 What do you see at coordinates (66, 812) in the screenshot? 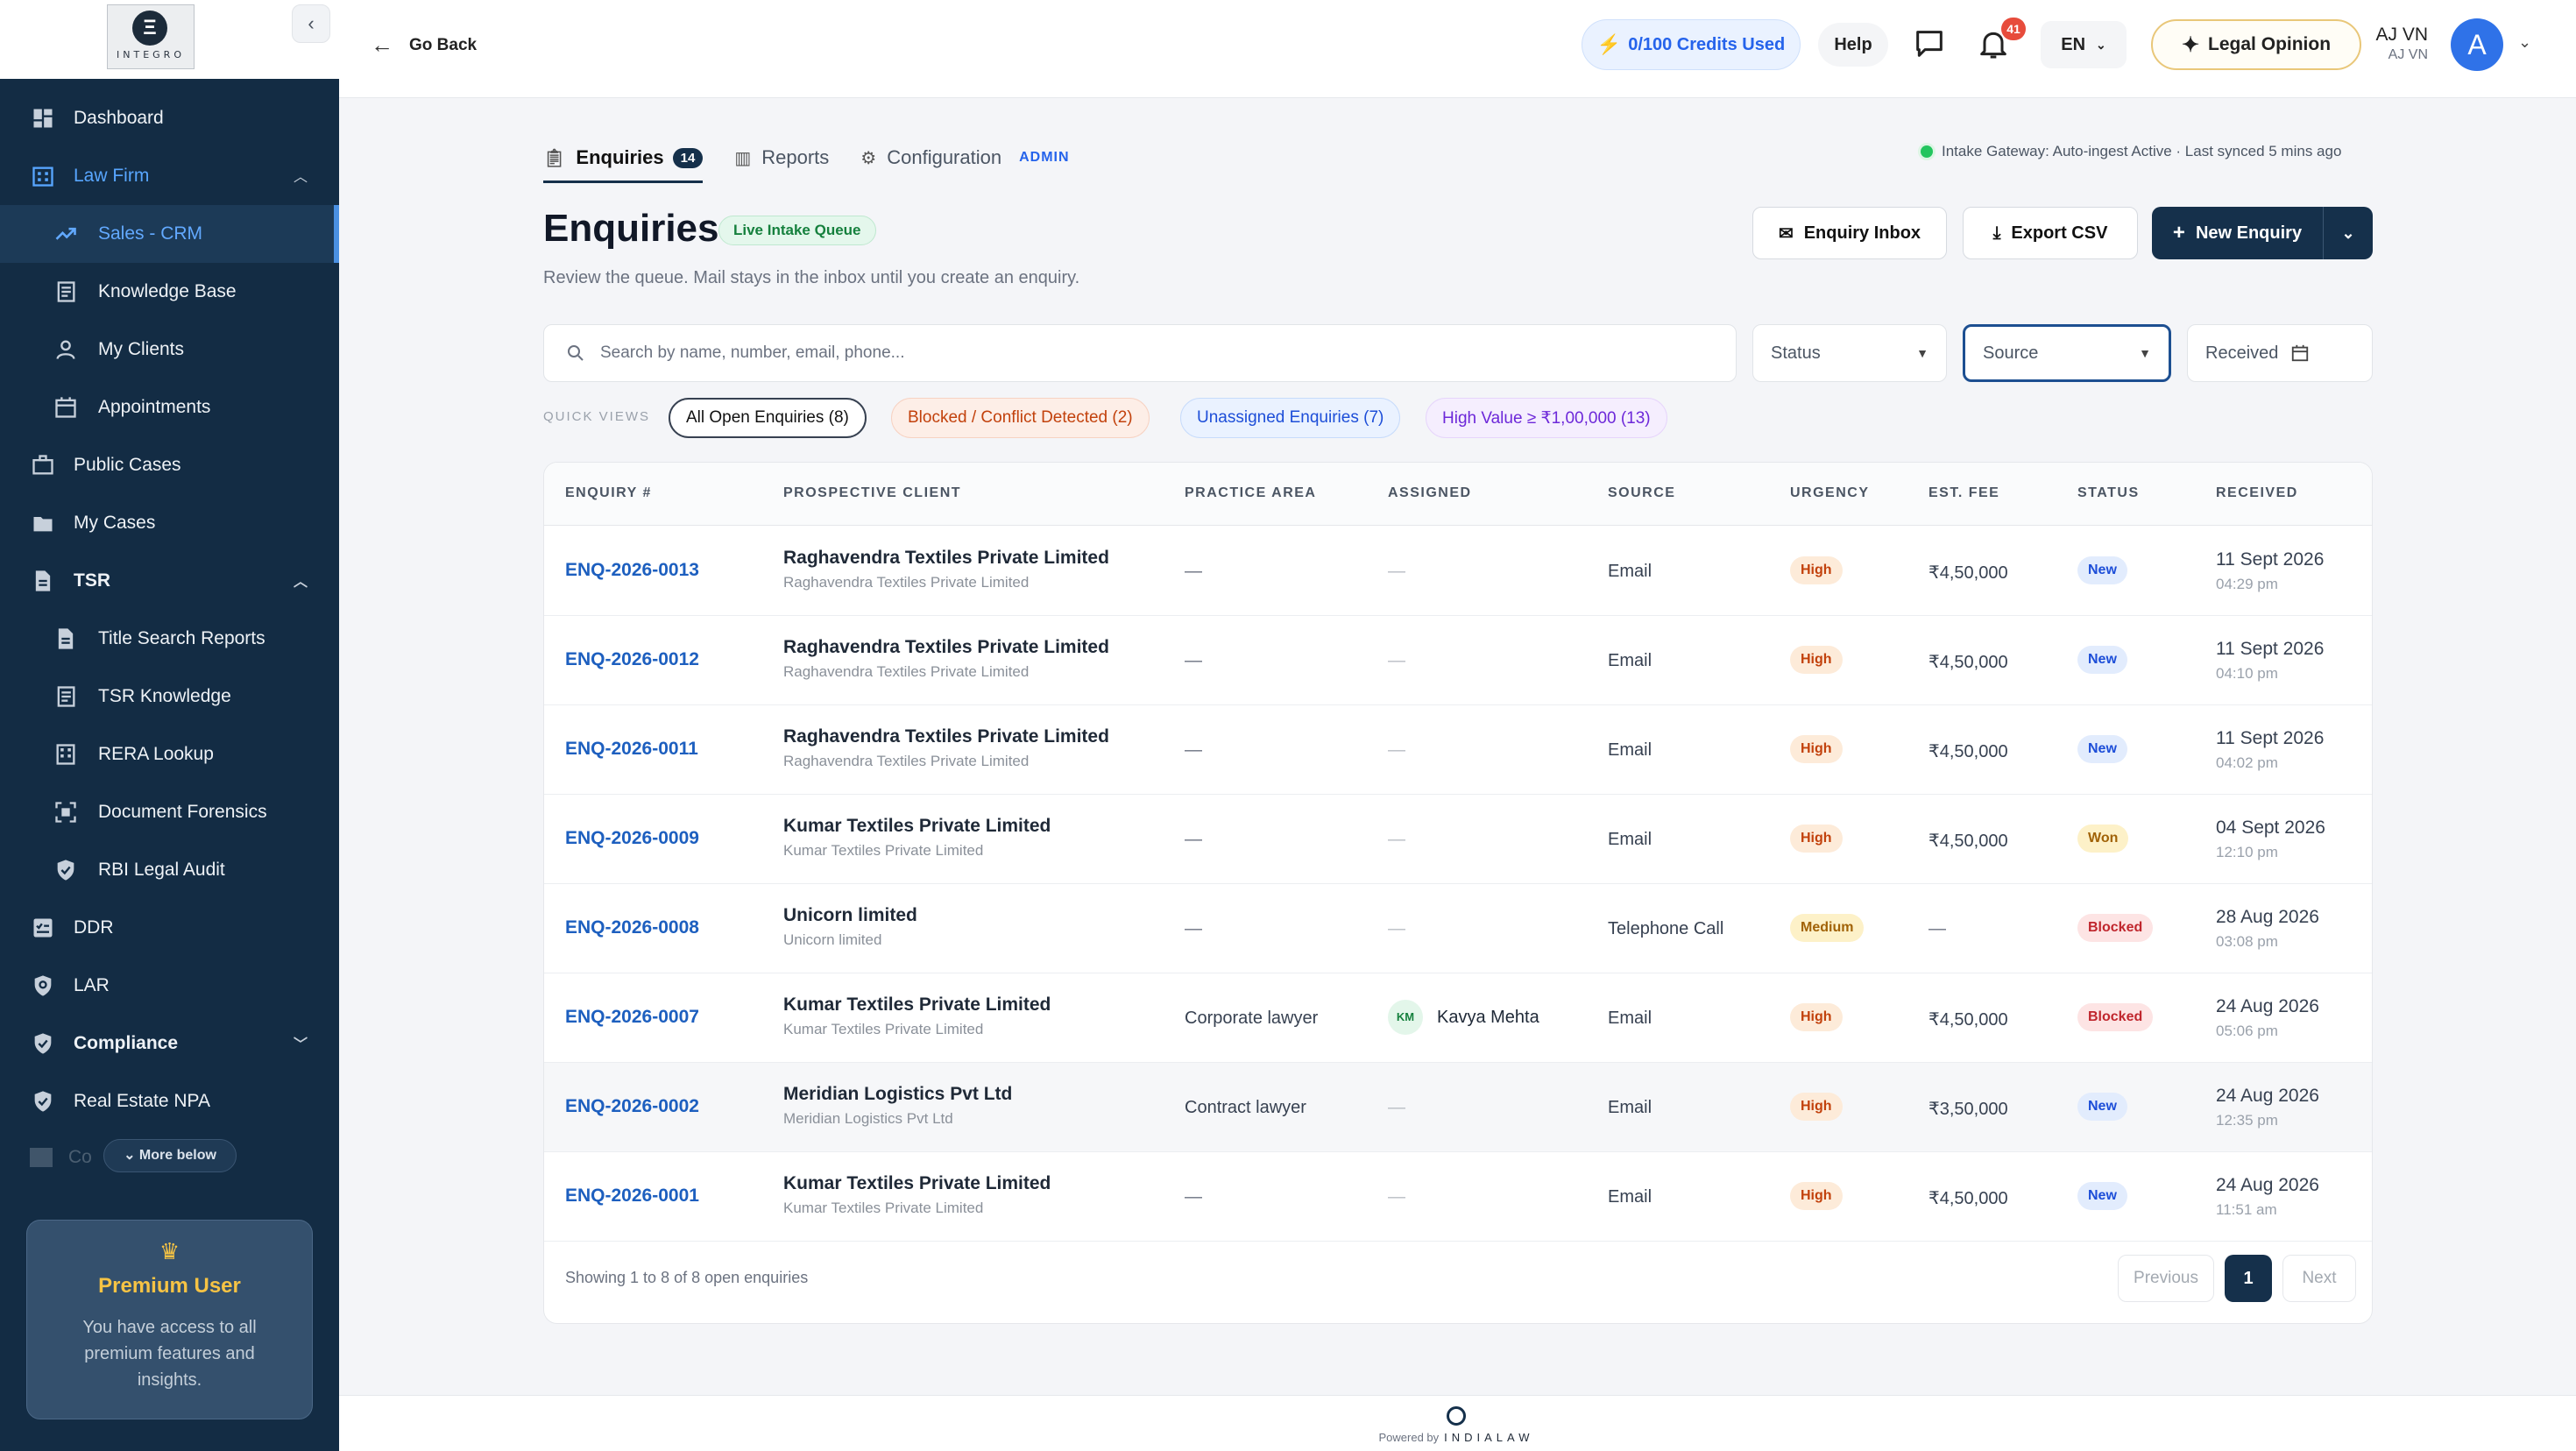
I see `scan-icon` at bounding box center [66, 812].